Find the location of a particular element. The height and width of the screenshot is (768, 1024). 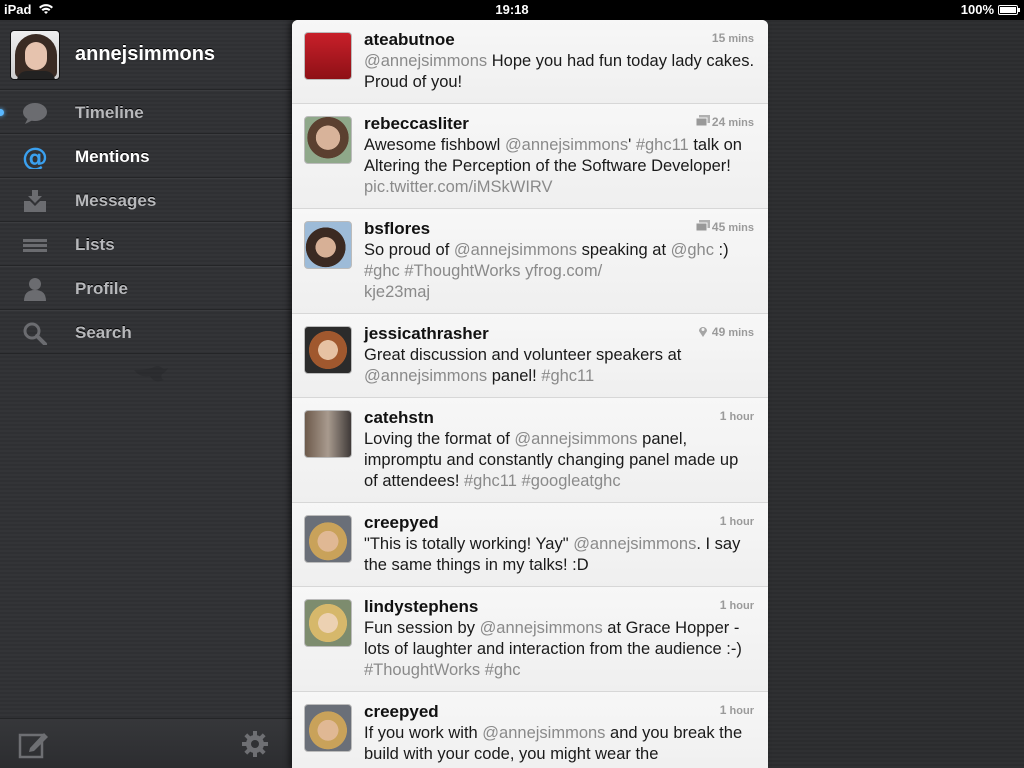

clock: 19:18 is located at coordinates (512, 9).